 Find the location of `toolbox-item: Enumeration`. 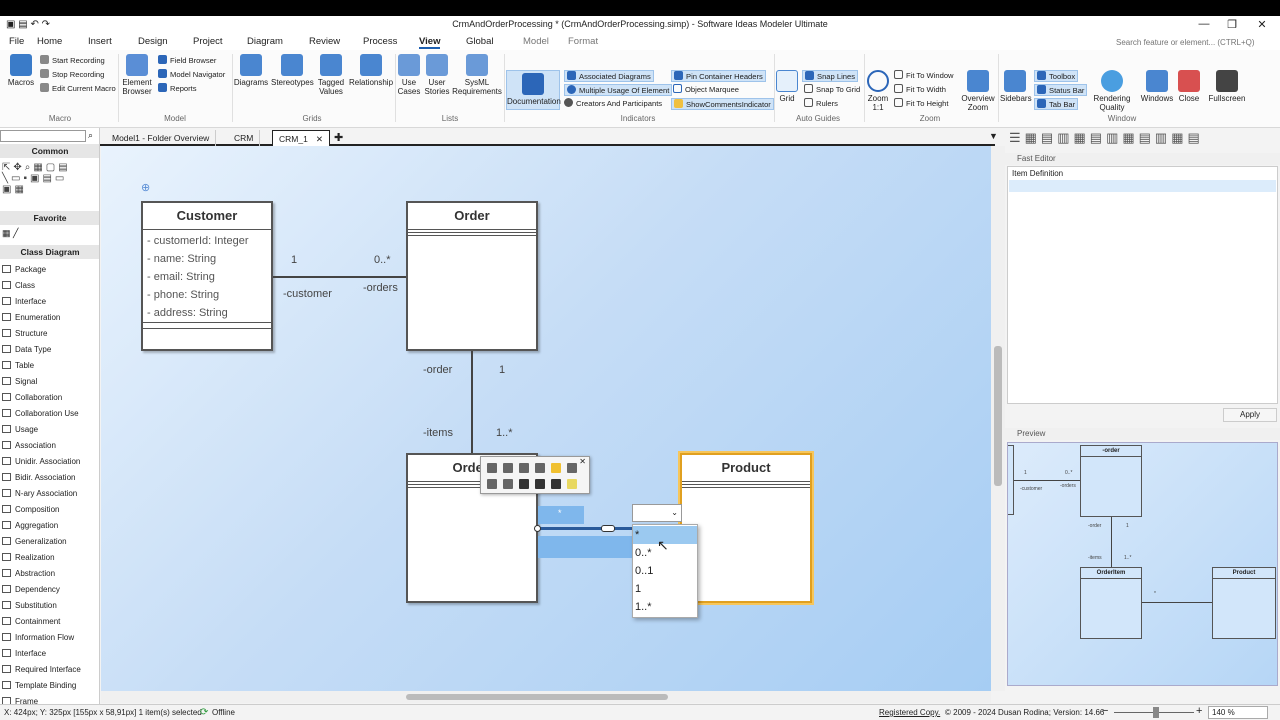

toolbox-item: Enumeration is located at coordinates (31, 317).